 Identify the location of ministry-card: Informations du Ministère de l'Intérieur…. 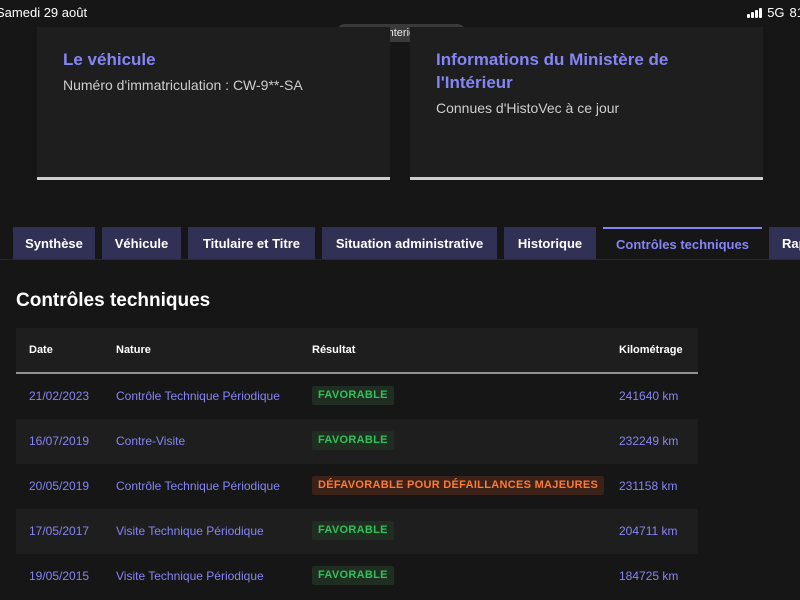
(586, 103).